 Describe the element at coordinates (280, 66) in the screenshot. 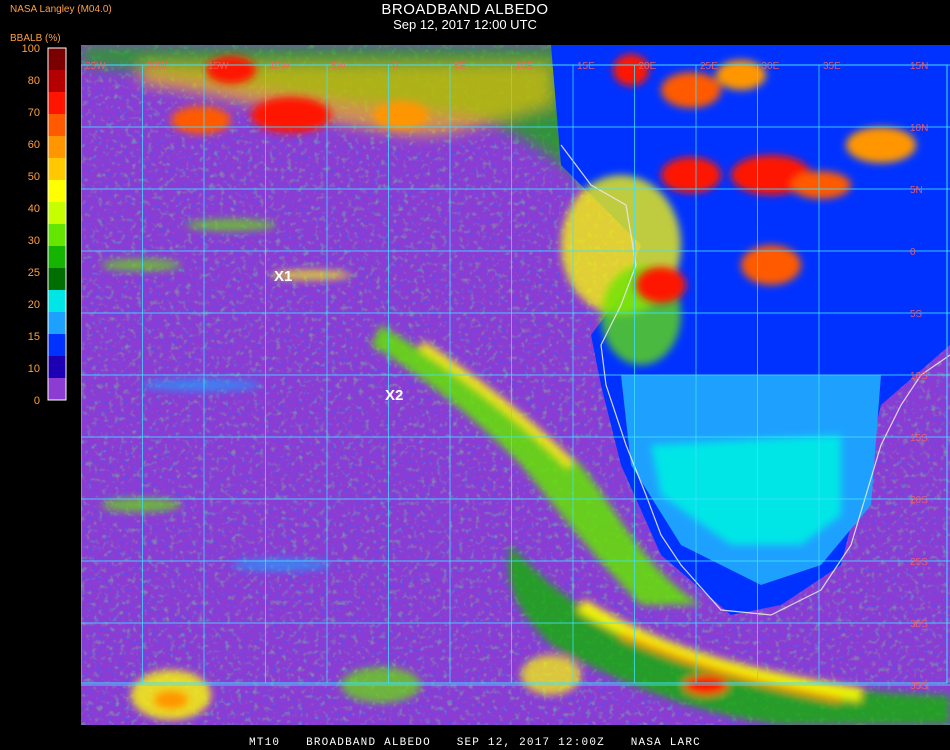

I see `longitude-label: 10W` at that location.